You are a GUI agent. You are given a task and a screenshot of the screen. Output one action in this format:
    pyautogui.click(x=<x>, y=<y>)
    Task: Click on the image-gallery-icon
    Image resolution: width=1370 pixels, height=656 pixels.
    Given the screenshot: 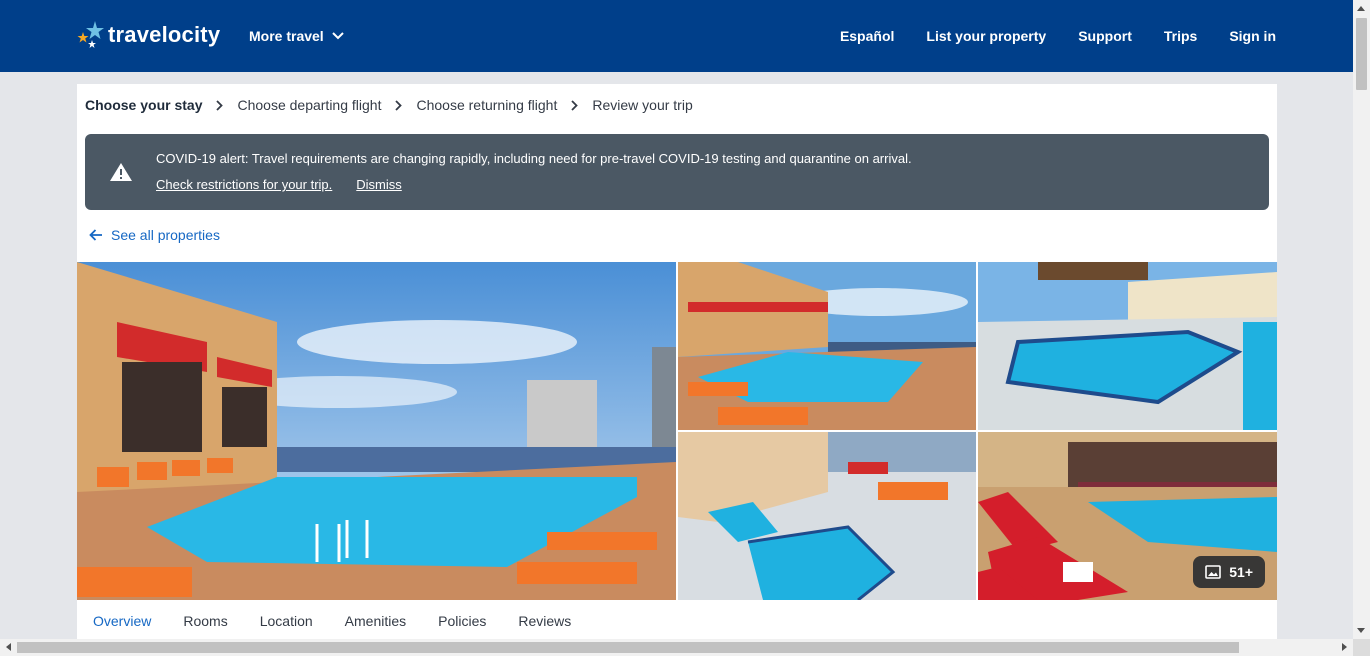 What is the action you would take?
    pyautogui.click(x=1213, y=572)
    